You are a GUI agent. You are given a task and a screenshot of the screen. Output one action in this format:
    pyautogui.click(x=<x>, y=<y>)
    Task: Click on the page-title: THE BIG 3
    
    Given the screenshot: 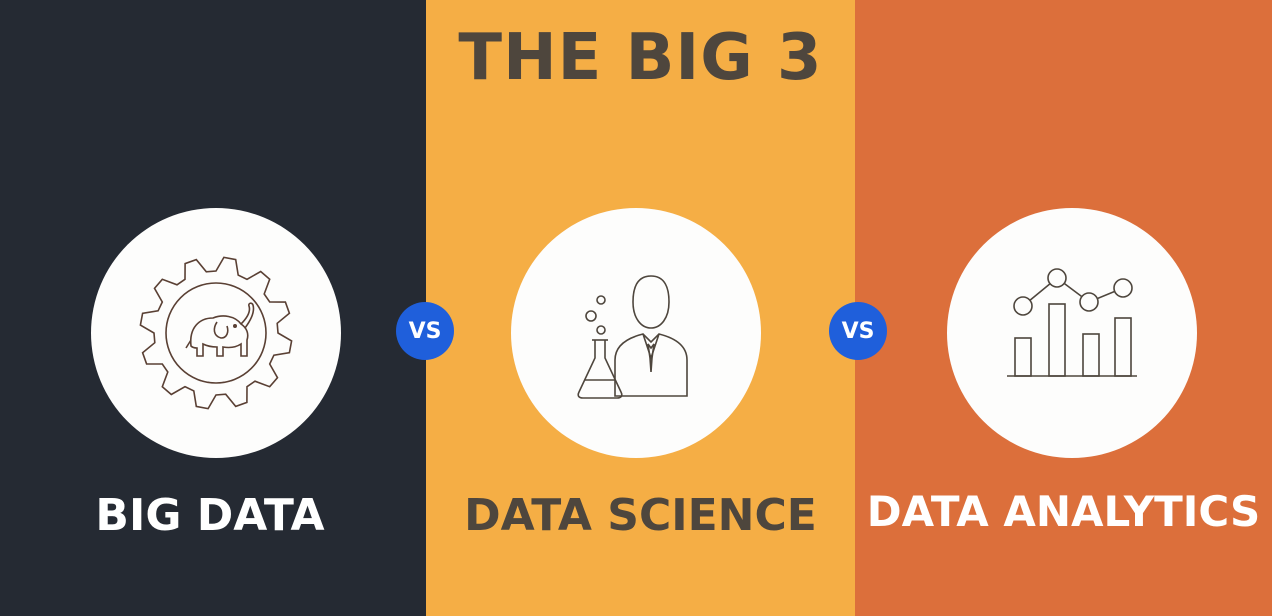 What is the action you would take?
    pyautogui.click(x=640, y=58)
    